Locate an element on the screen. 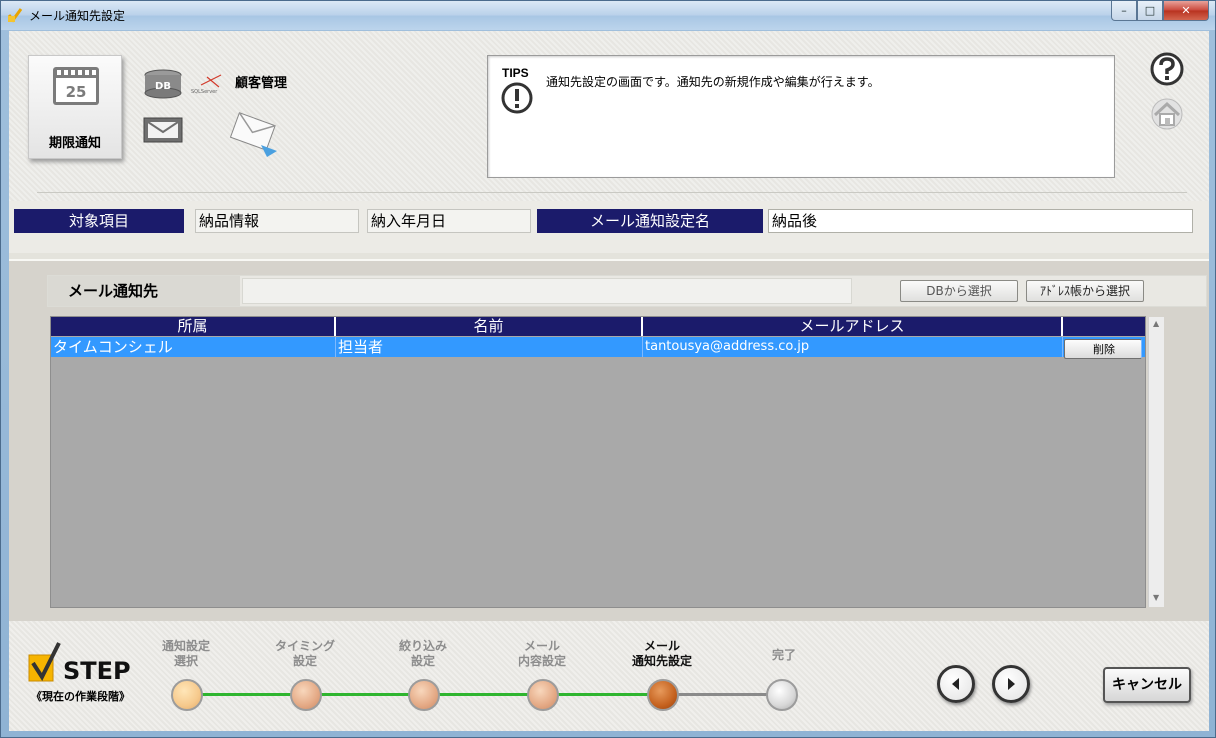 The image size is (1216, 738). deadline-notice-tile: 25 期限通知 is located at coordinates (75, 107).